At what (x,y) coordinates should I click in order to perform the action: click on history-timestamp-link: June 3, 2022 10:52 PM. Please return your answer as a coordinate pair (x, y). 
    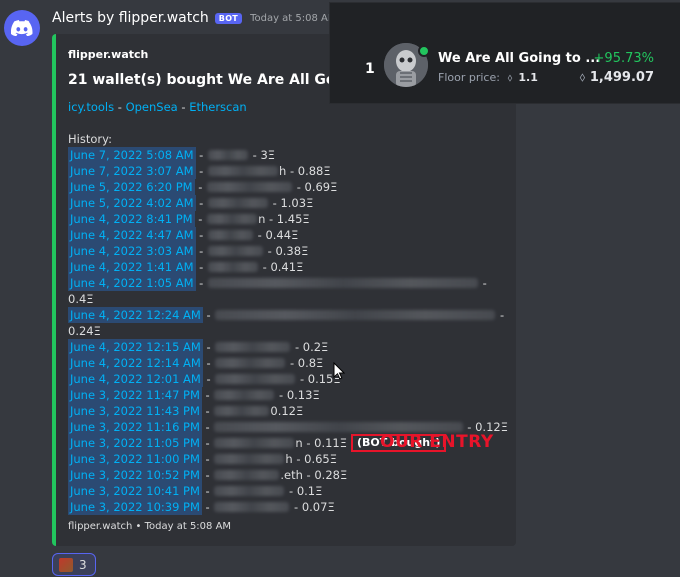
    Looking at the image, I should click on (135, 475).